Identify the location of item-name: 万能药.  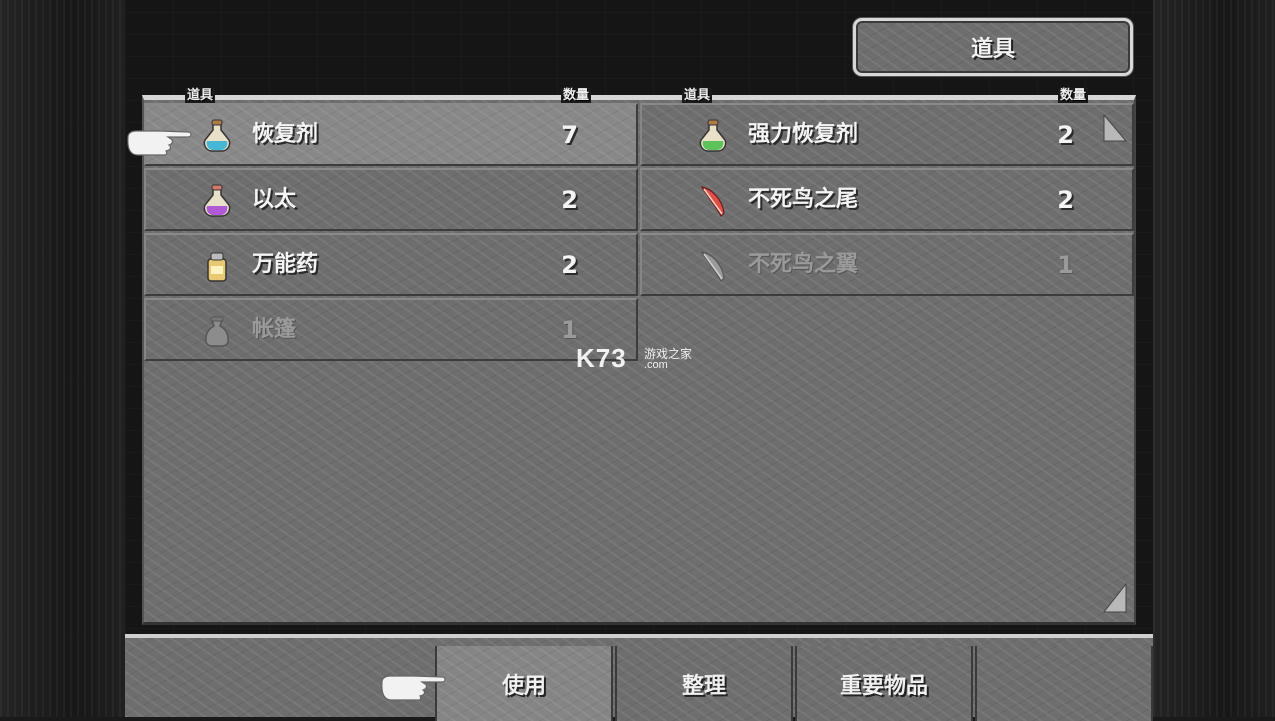
(285, 264).